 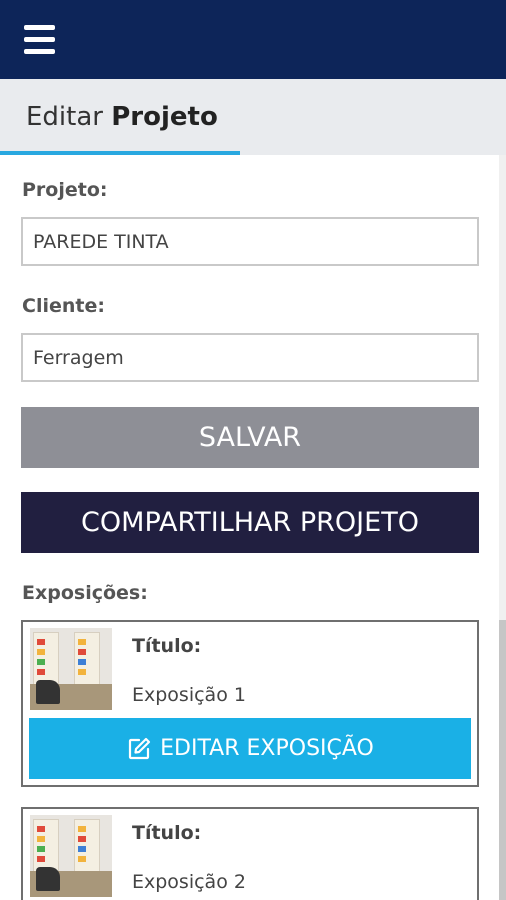 I want to click on page-title: Editar Projeto, so click(x=122, y=117).